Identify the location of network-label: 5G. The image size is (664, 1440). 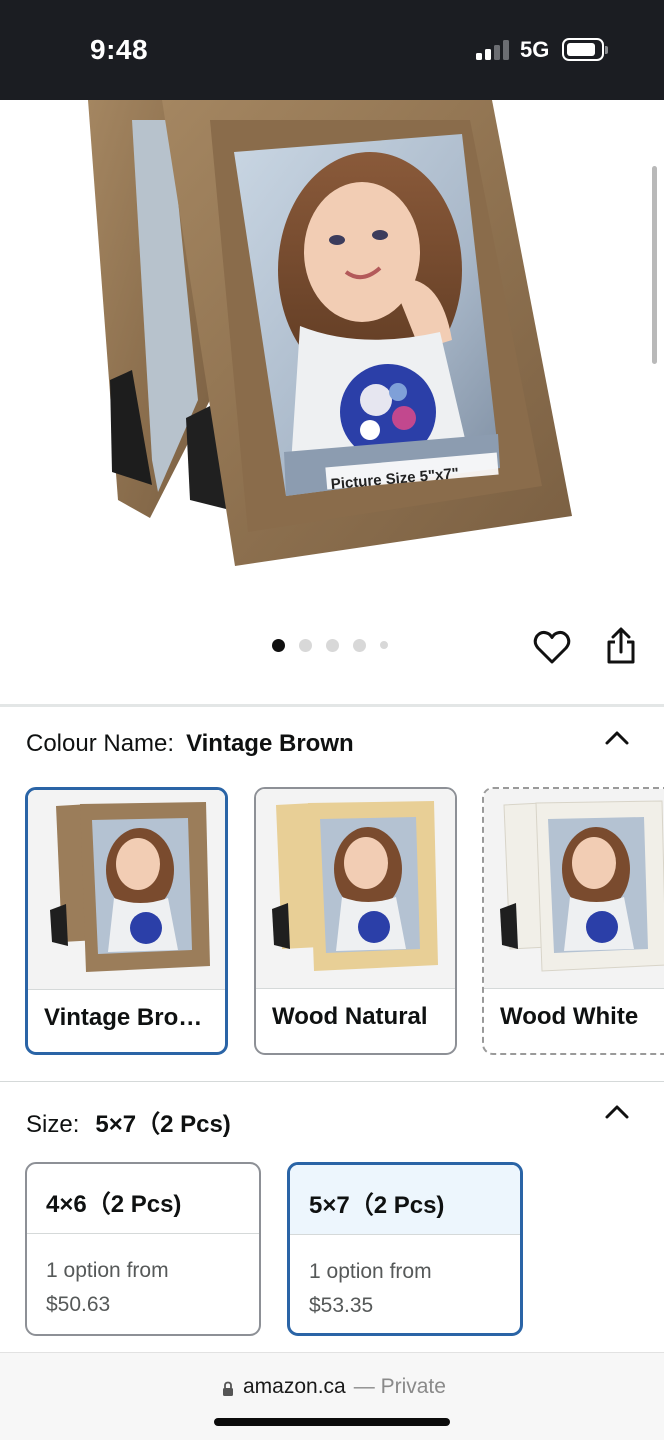
(535, 49).